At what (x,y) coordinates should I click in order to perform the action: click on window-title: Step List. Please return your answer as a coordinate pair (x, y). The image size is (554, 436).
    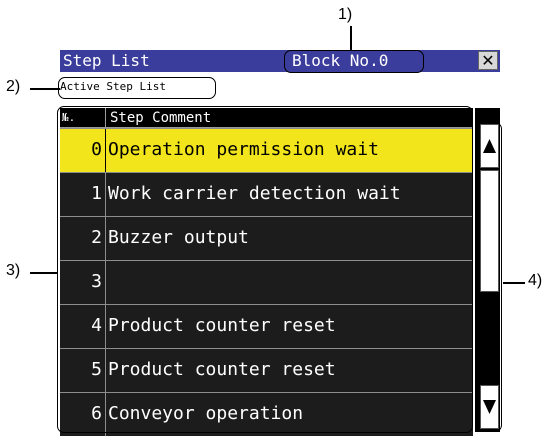
    Looking at the image, I should click on (106, 60).